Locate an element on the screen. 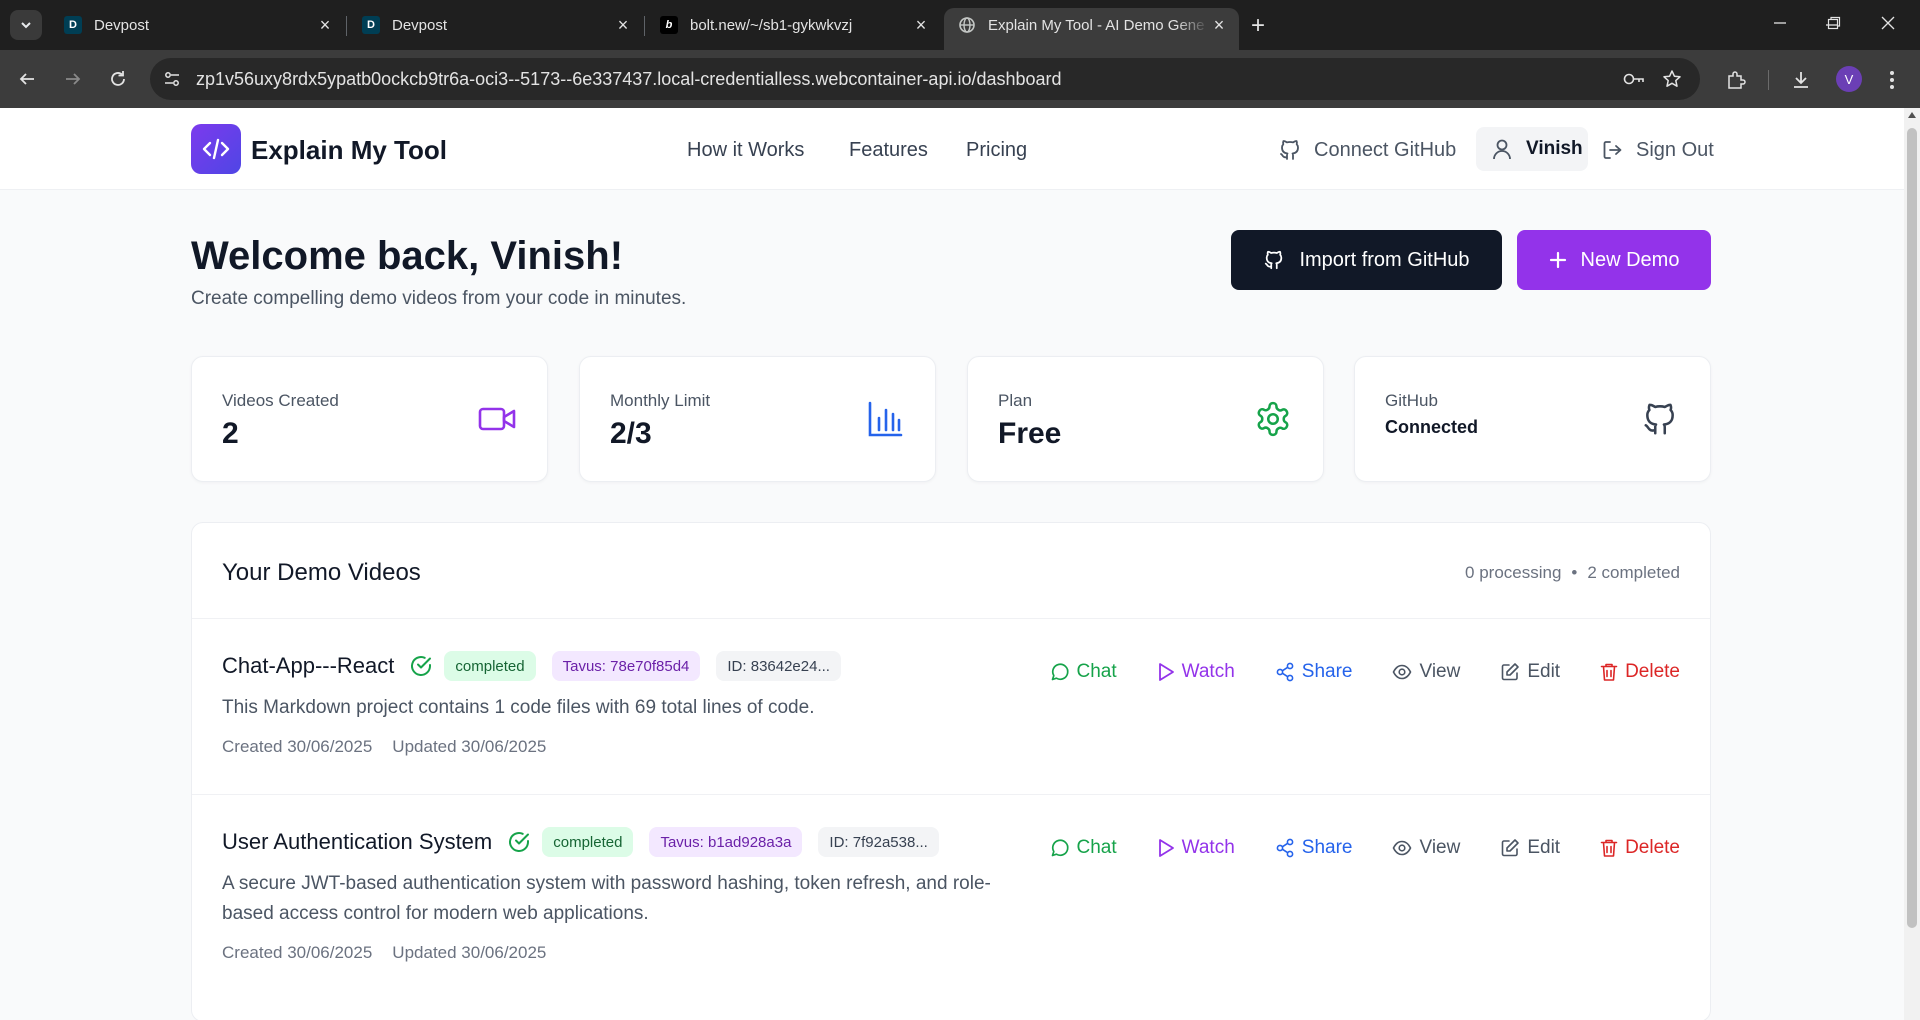 The image size is (1920, 1020). site-settings-icon is located at coordinates (172, 79).